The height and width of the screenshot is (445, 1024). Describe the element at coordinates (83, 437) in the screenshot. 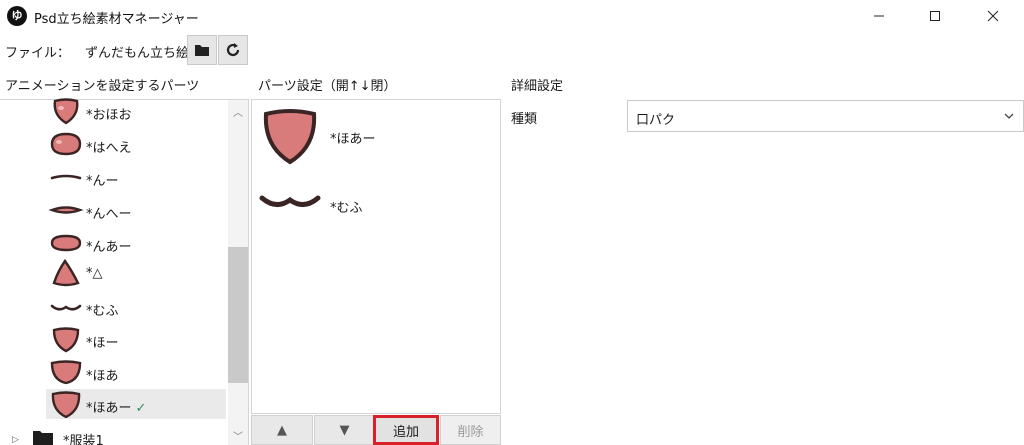

I see `tree-folder-label: *服装1` at that location.